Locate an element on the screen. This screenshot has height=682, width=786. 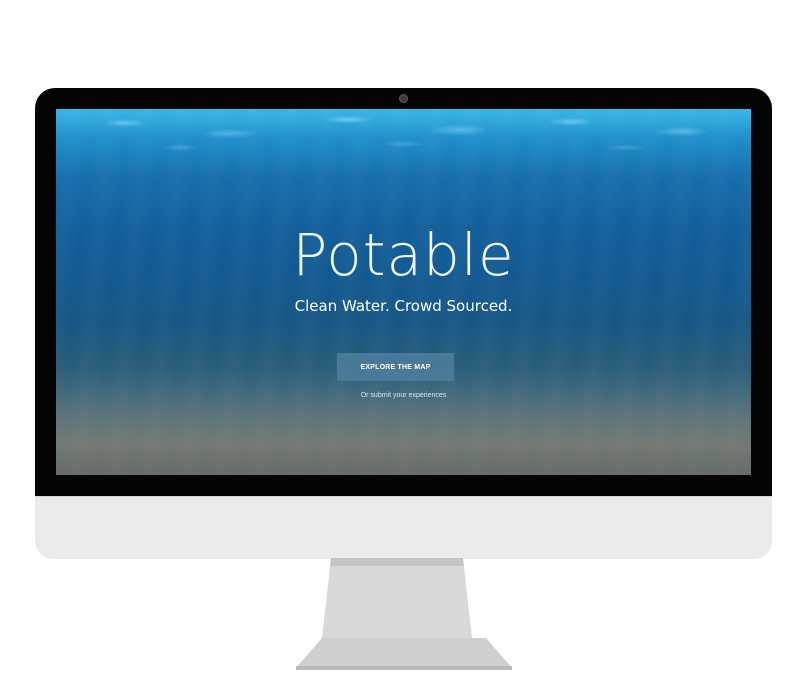
site-tagline: Clean Water. Crowd Sourced. is located at coordinates (403, 306).